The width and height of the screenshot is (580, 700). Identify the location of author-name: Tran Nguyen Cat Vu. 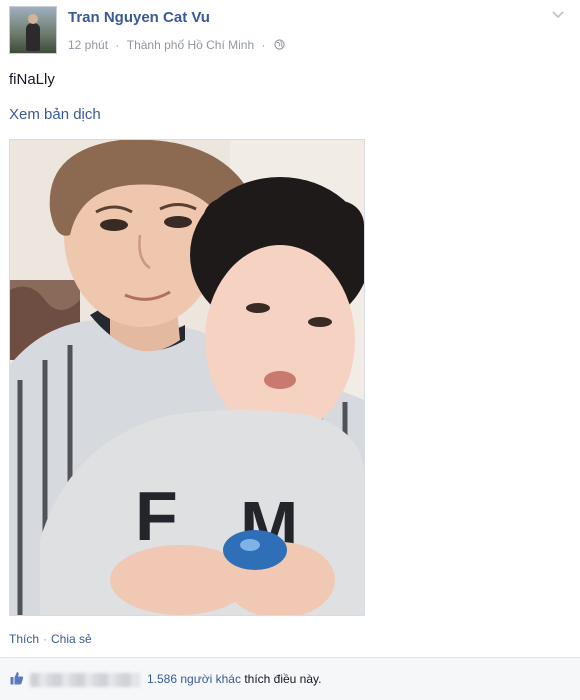
(139, 17).